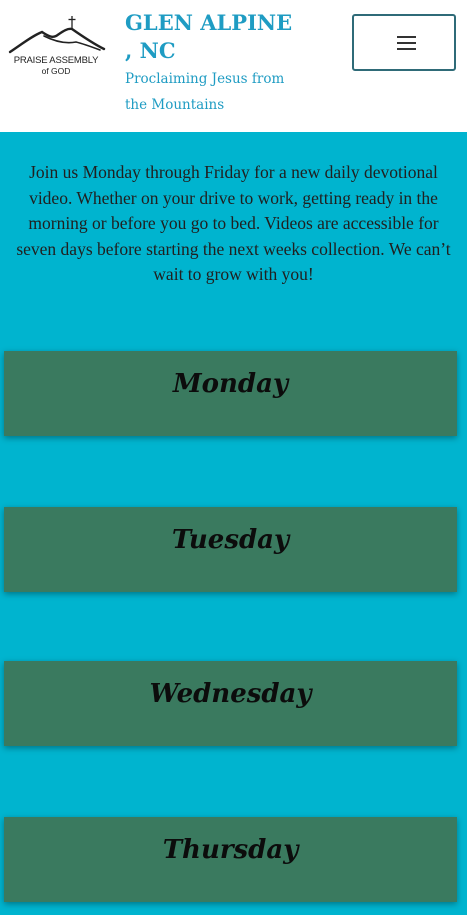  I want to click on logo-text-line2: of GOD, so click(56, 71).